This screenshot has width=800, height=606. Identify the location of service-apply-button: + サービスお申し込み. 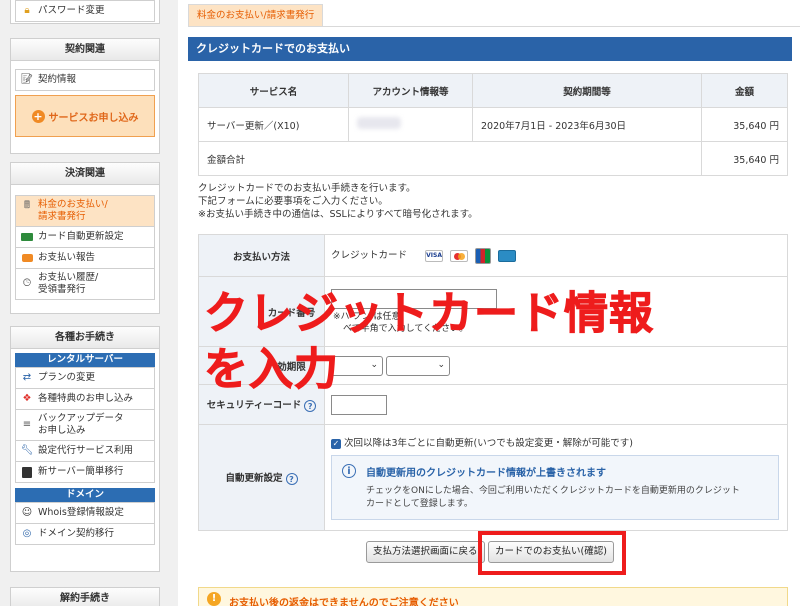
(85, 116).